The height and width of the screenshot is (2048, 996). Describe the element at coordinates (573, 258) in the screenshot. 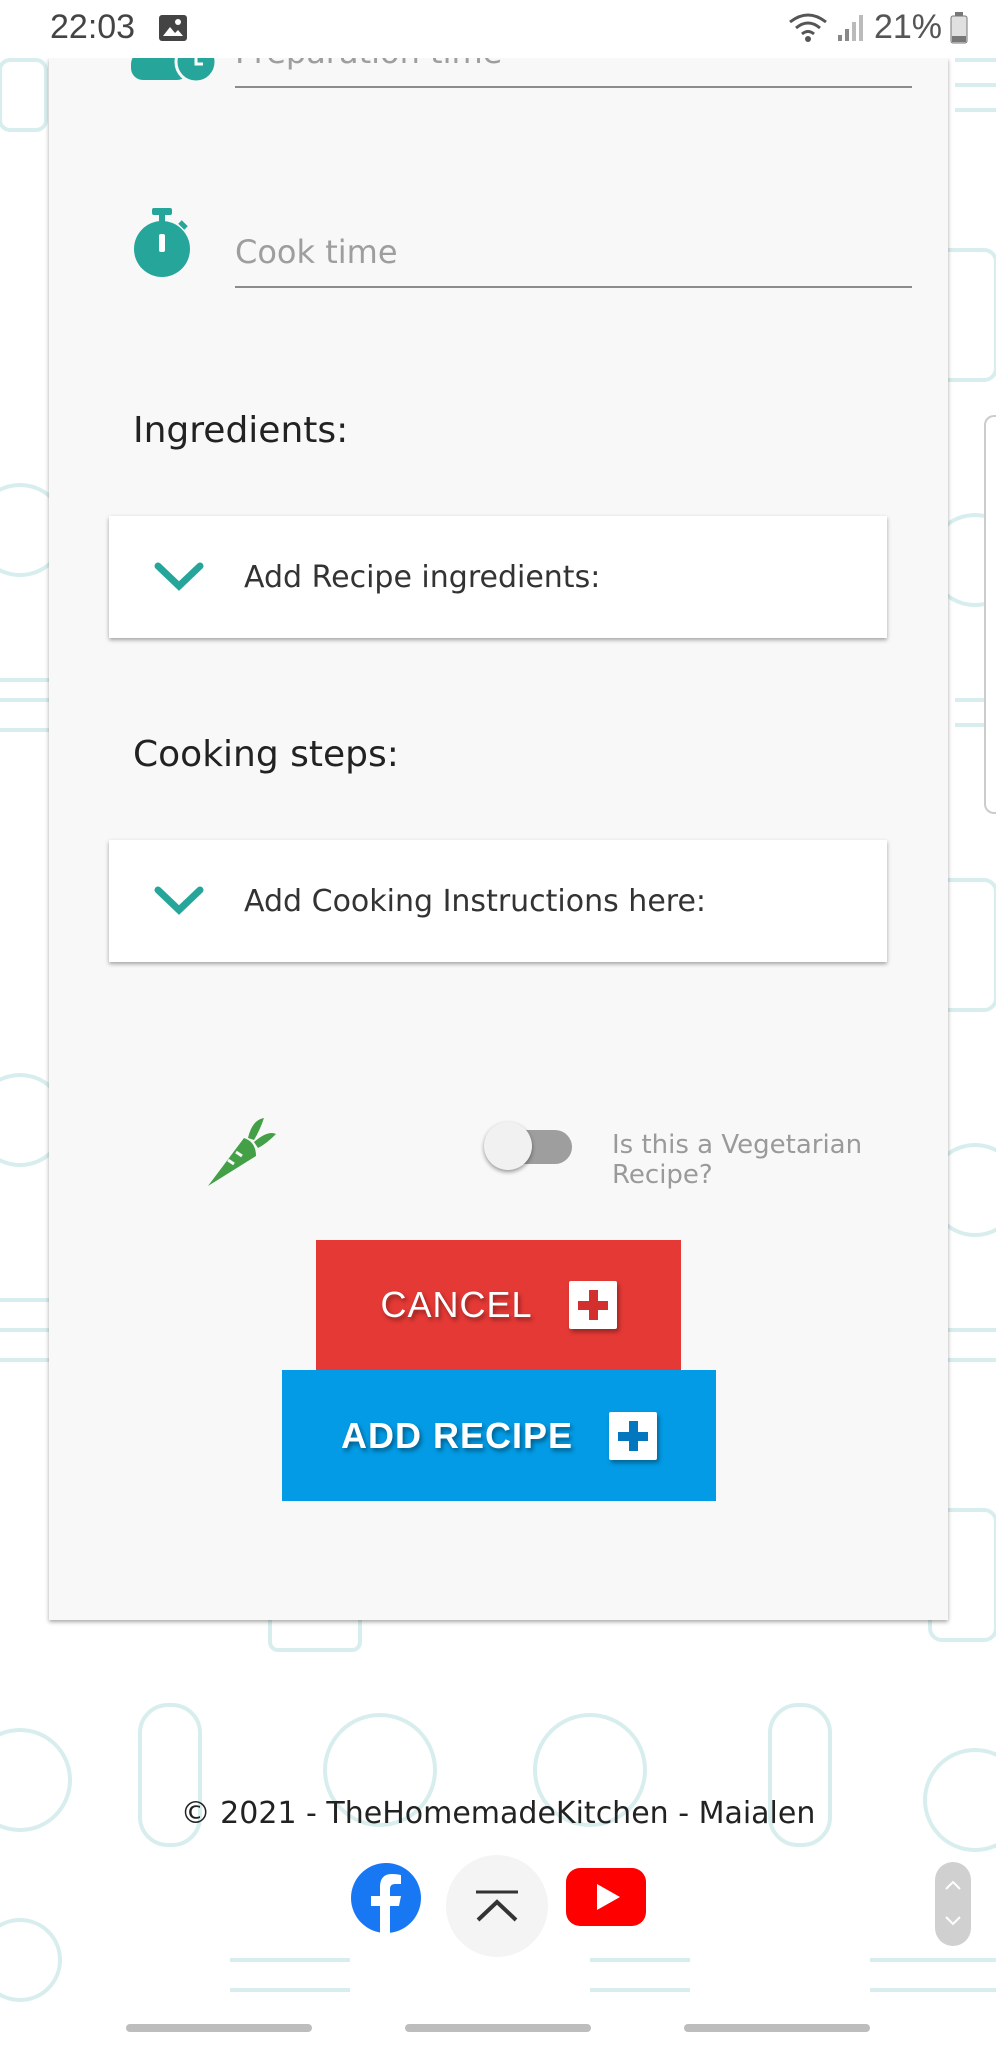

I see `cook-time-input` at that location.